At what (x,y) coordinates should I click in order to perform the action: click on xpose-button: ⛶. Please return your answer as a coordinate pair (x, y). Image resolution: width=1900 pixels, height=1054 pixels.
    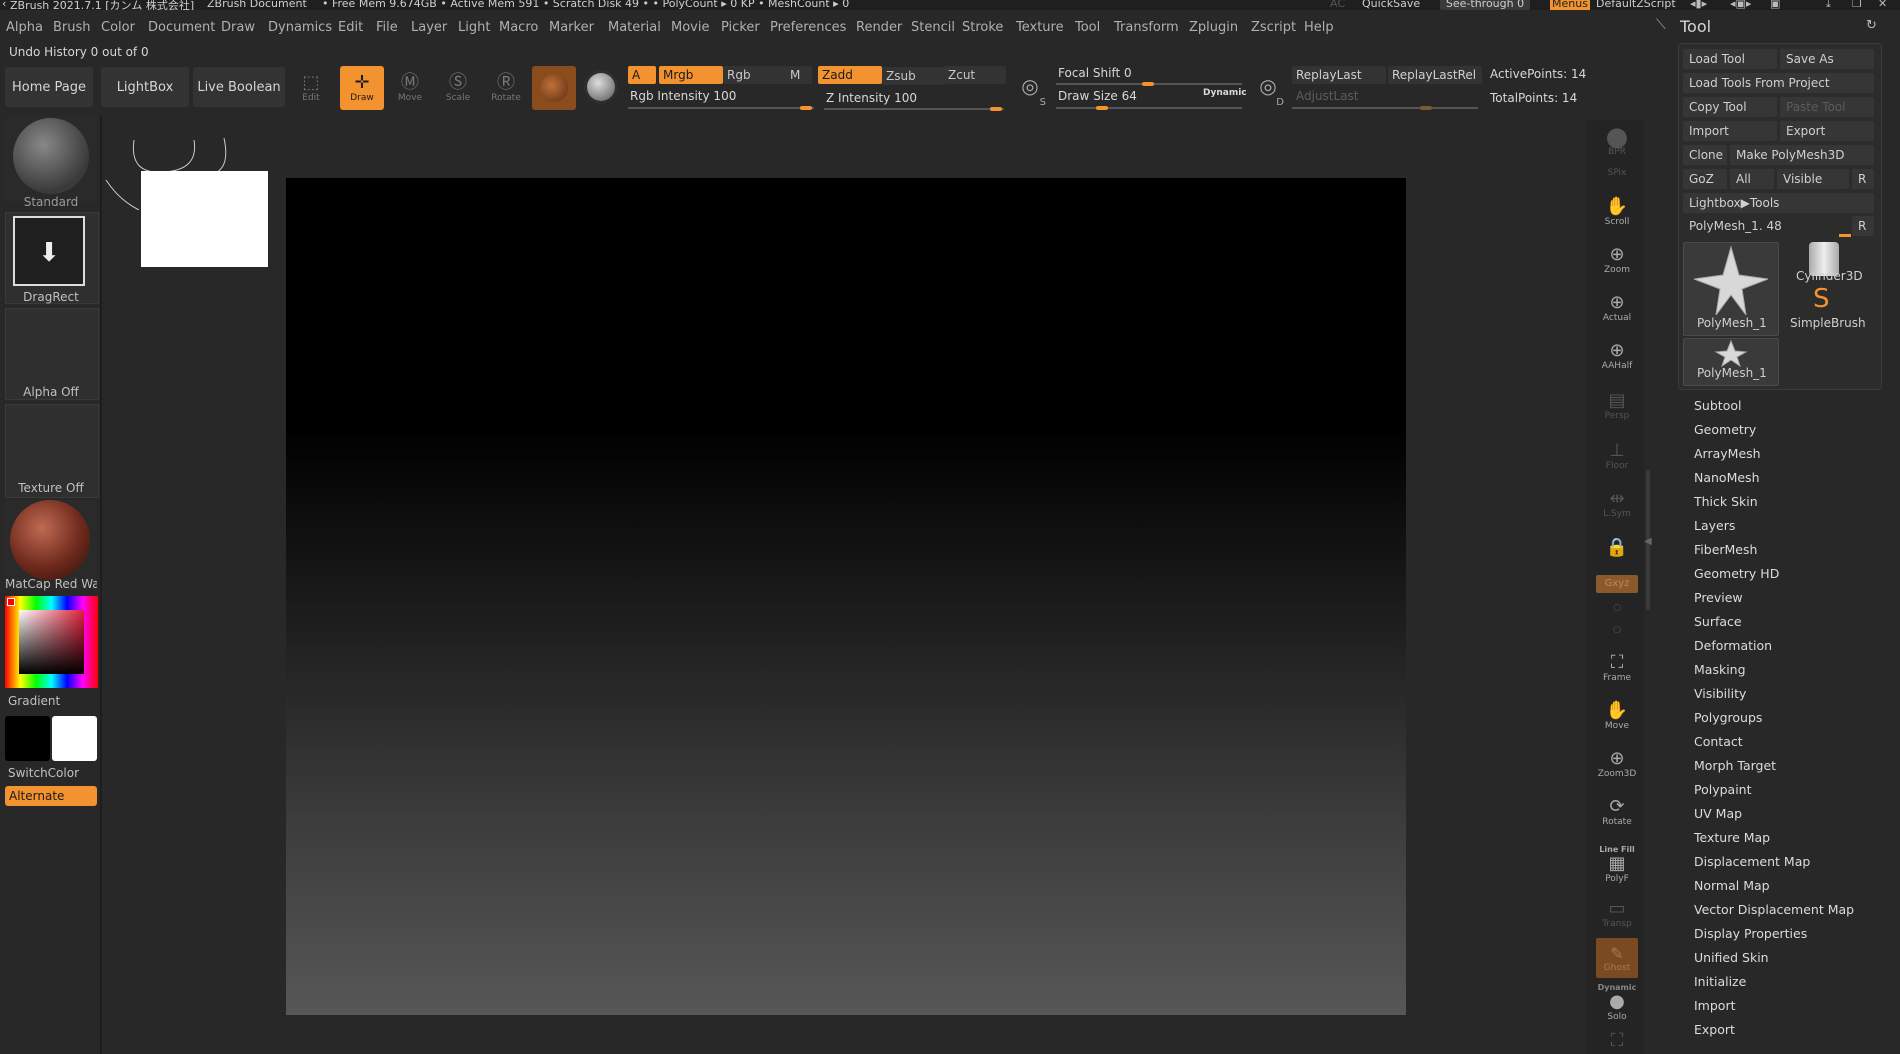
    Looking at the image, I should click on (1617, 1041).